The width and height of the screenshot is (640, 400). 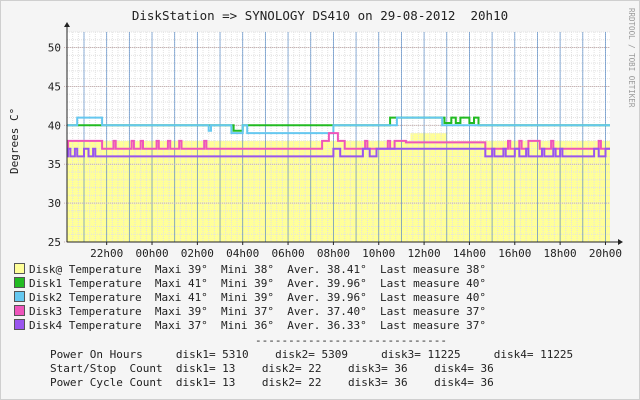 I want to click on x-tick-label: 12h00, so click(x=424, y=253).